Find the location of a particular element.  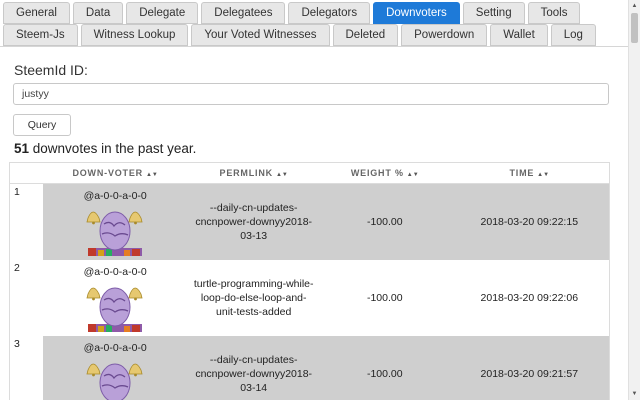

row-index: 1 is located at coordinates (26, 222).